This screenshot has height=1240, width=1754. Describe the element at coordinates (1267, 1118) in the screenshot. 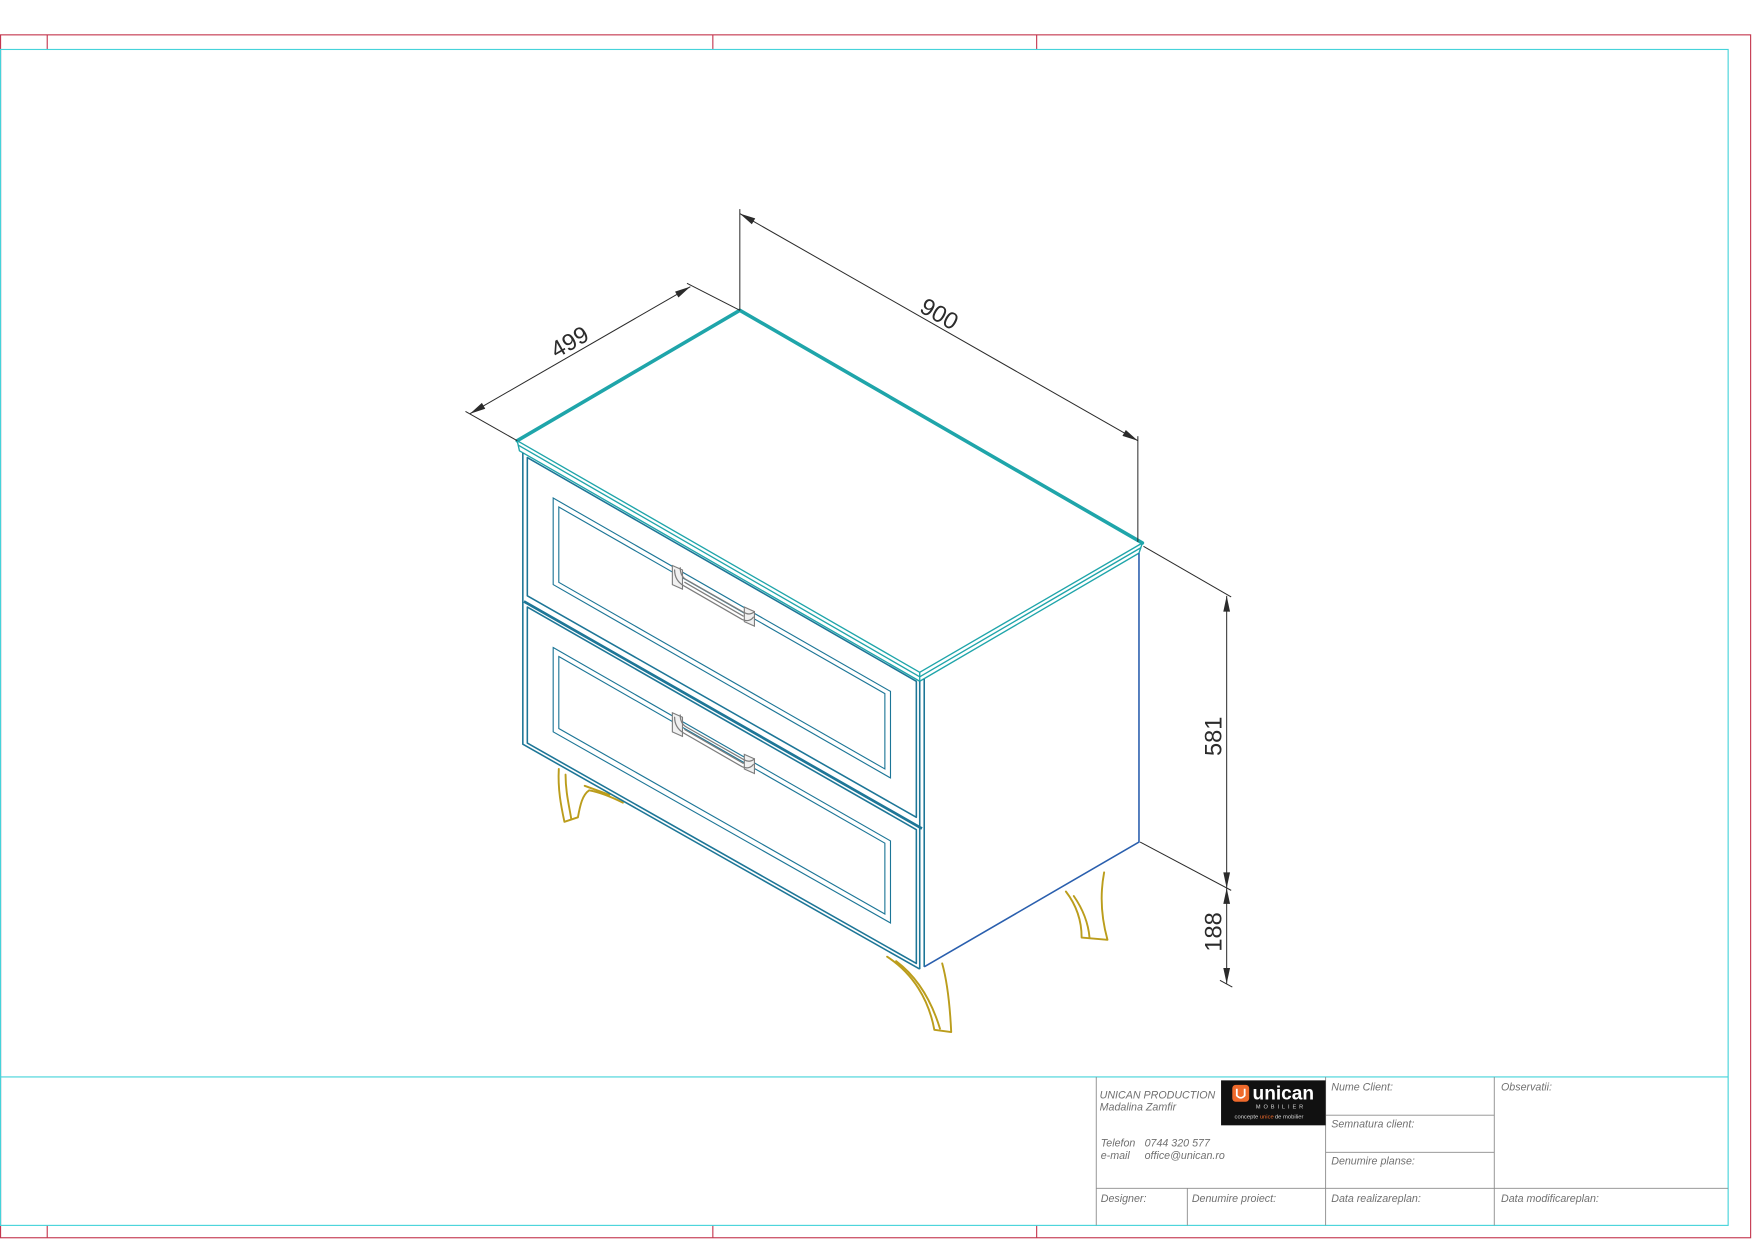

I see `logo-tagline-accent: unice` at that location.